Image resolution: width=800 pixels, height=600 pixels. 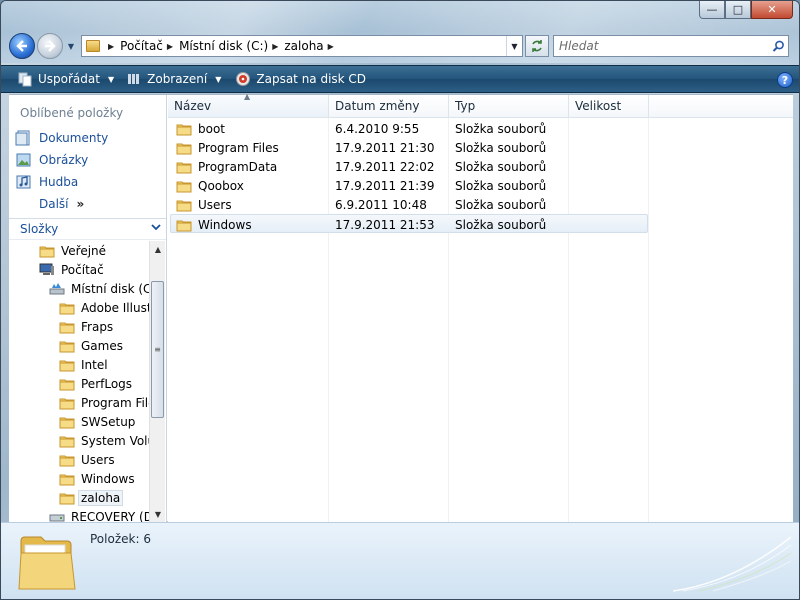 I want to click on breadcrumb-item-zaloha: zaloha ▶, so click(x=311, y=46).